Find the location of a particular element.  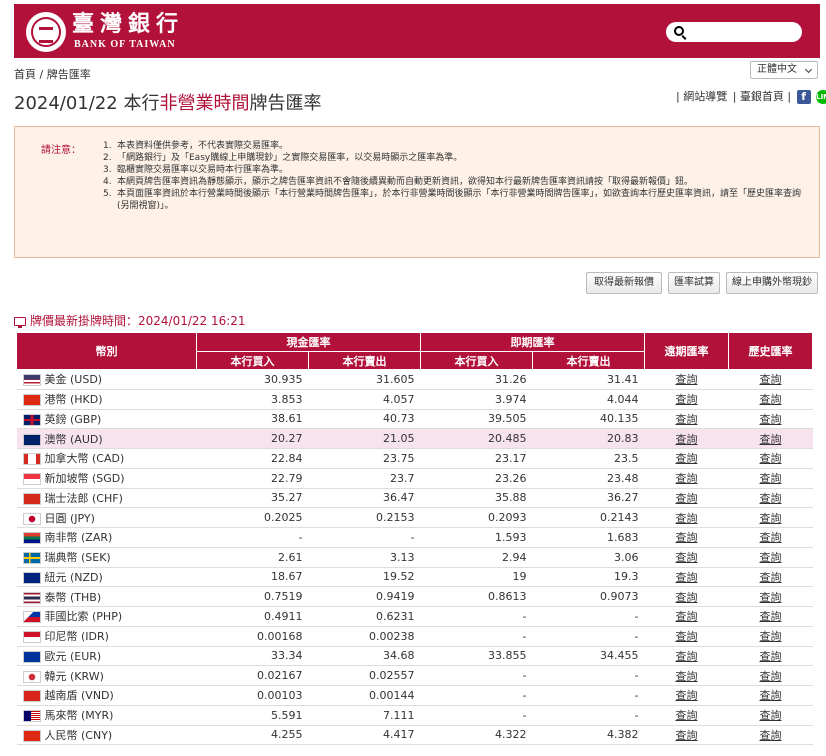

currency-name: 英鎊 (GBP) is located at coordinates (73, 419).